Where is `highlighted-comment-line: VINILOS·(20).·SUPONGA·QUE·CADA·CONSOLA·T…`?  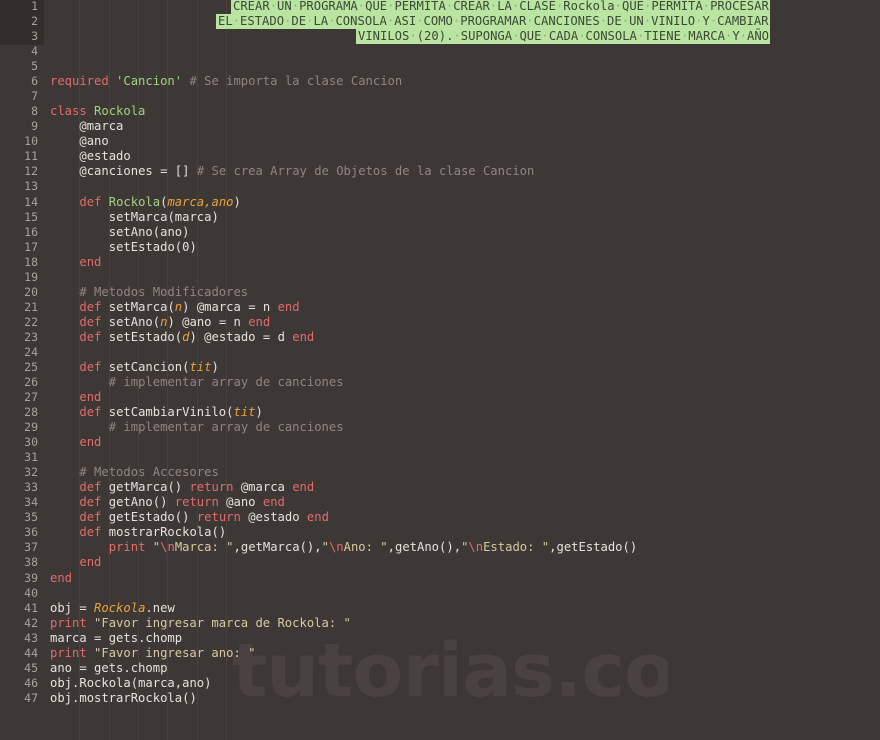
highlighted-comment-line: VINILOS·(20).·SUPONGA·QUE·CADA·CONSOLA·T… is located at coordinates (563, 37).